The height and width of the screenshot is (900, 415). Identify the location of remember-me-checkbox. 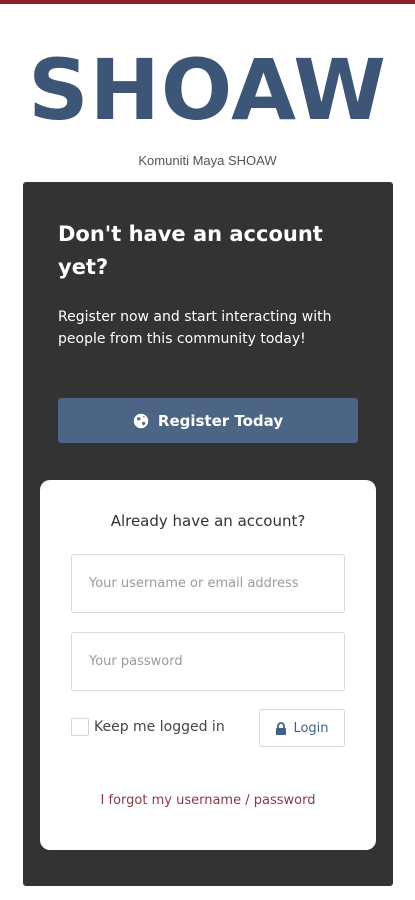
(80, 727).